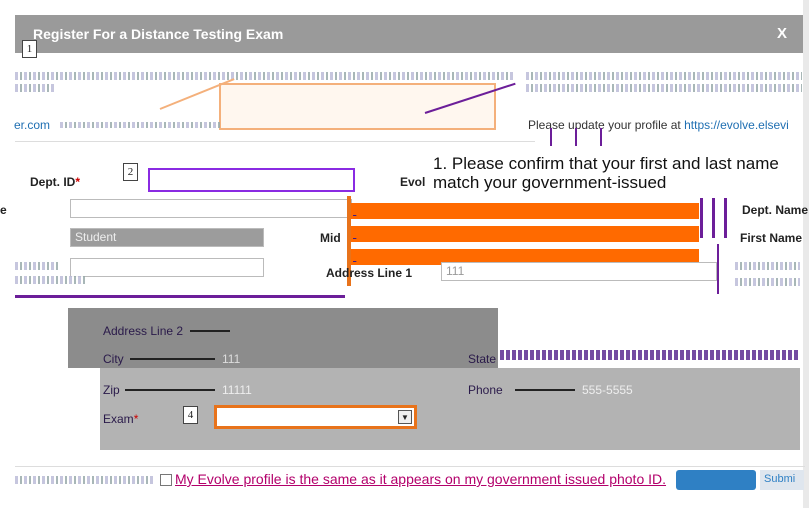 This screenshot has height=508, width=809. What do you see at coordinates (231, 359) in the screenshot?
I see `city-value: 111` at bounding box center [231, 359].